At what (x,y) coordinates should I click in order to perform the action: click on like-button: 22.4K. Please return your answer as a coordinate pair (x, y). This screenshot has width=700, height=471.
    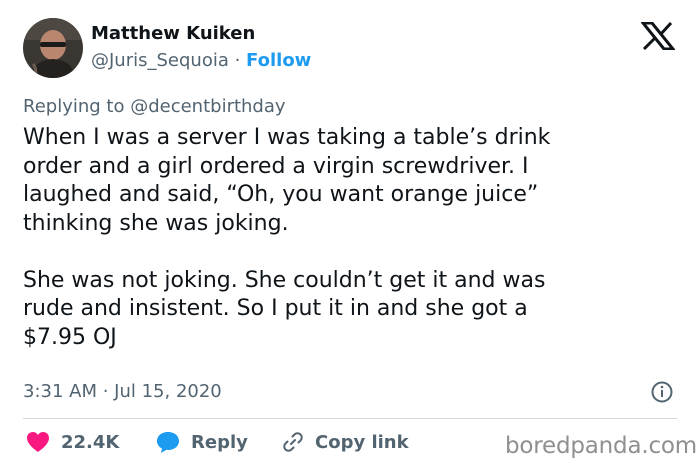
    Looking at the image, I should click on (72, 442).